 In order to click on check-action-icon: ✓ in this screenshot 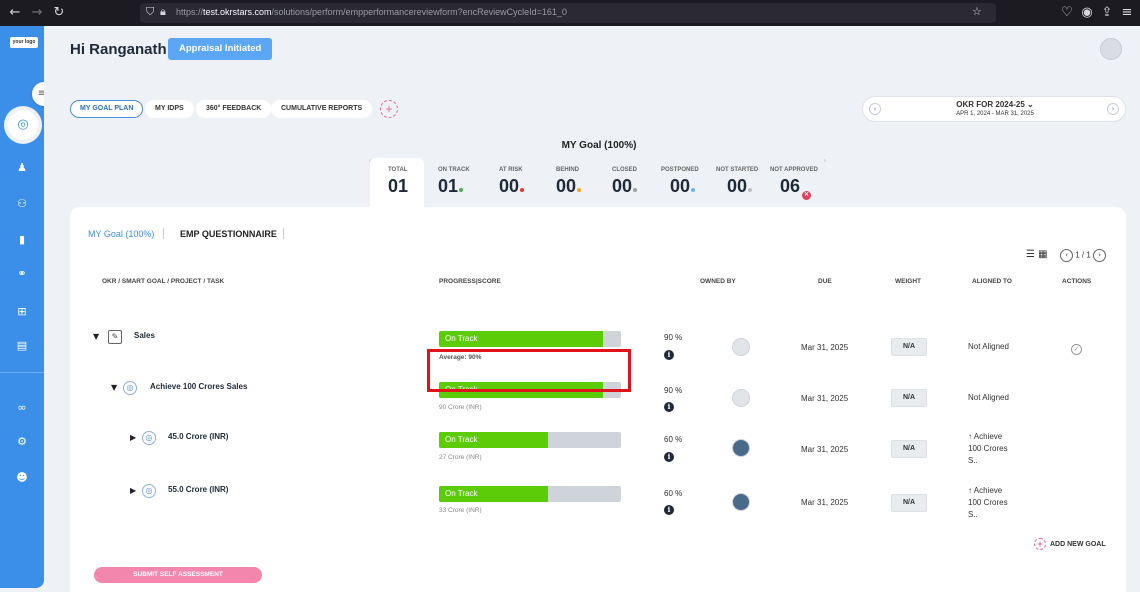, I will do `click(1076, 349)`.